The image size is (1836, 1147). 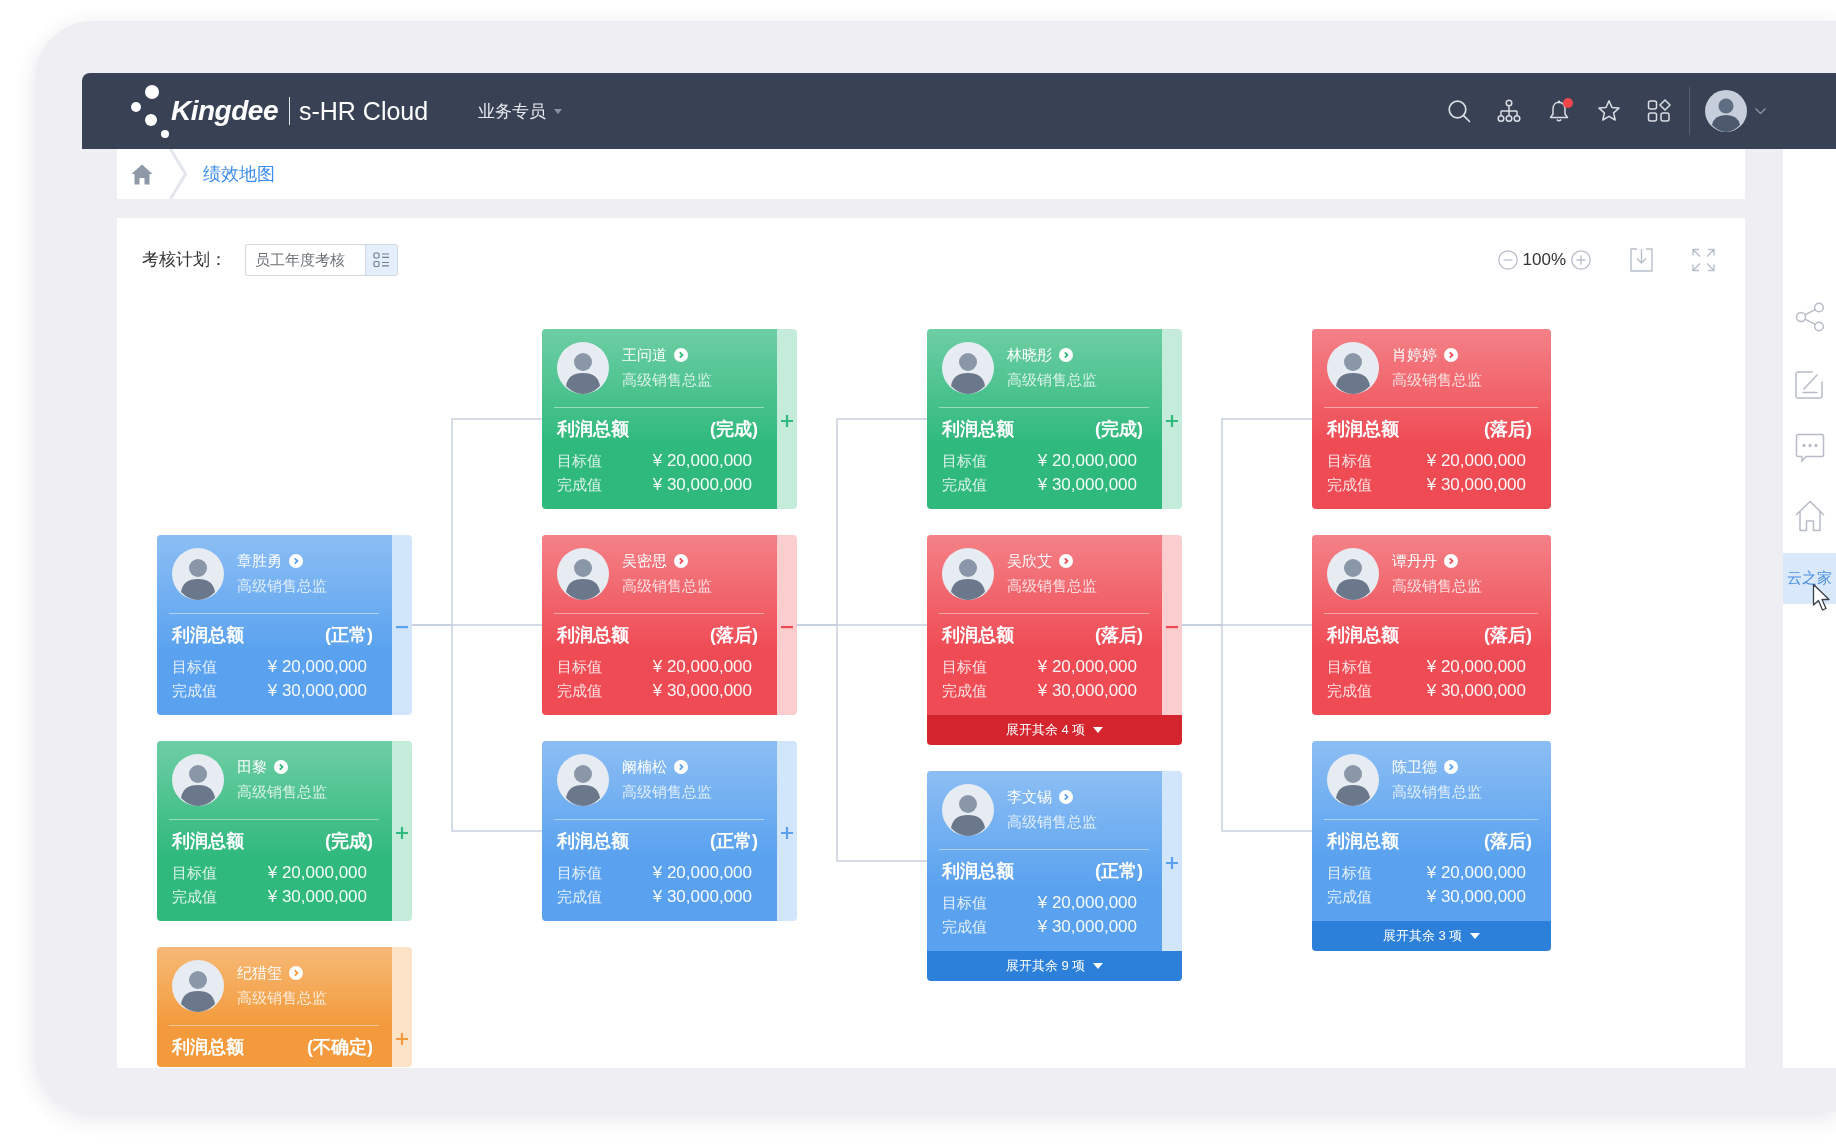 What do you see at coordinates (239, 174) in the screenshot?
I see `breadcrumb-link: 绩效地图` at bounding box center [239, 174].